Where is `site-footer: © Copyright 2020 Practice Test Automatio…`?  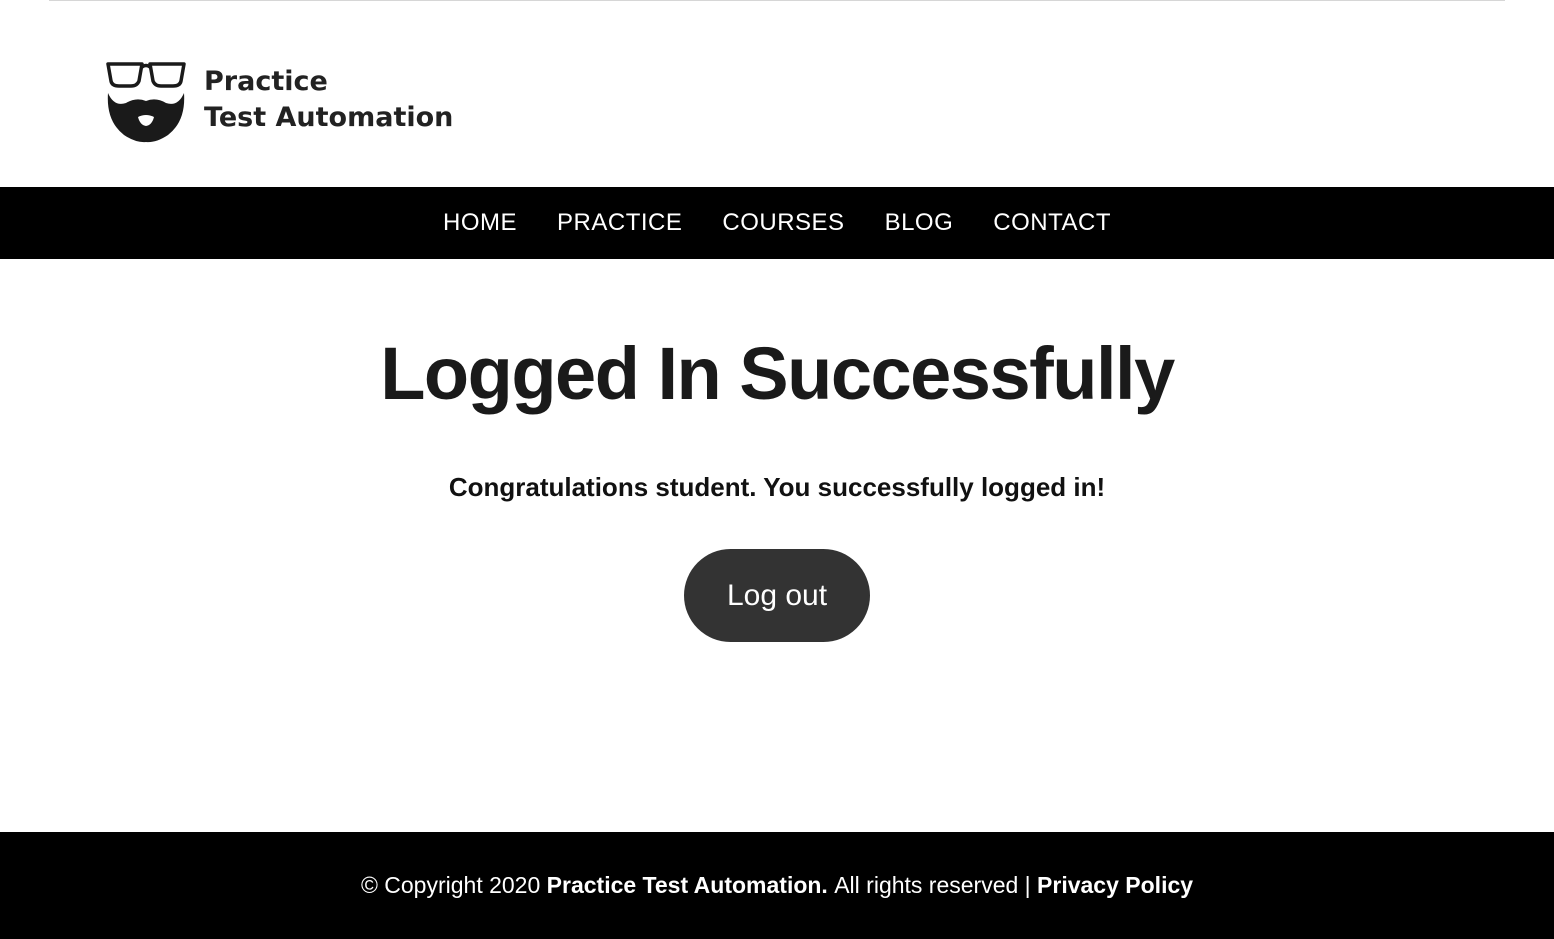
site-footer: © Copyright 2020 Practice Test Automatio… is located at coordinates (777, 885).